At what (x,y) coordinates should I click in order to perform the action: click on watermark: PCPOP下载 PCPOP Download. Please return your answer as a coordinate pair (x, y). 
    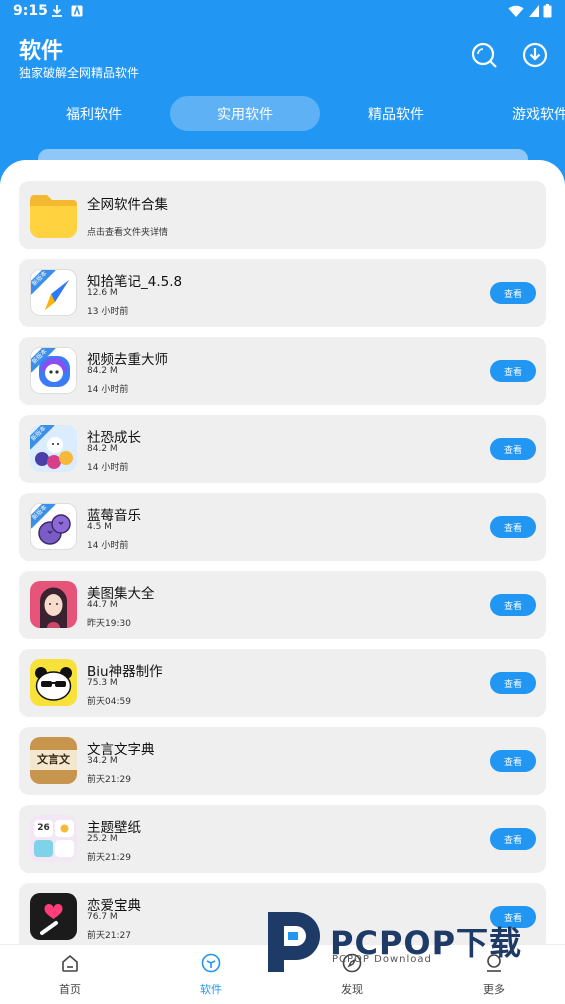
    Looking at the image, I should click on (407, 940).